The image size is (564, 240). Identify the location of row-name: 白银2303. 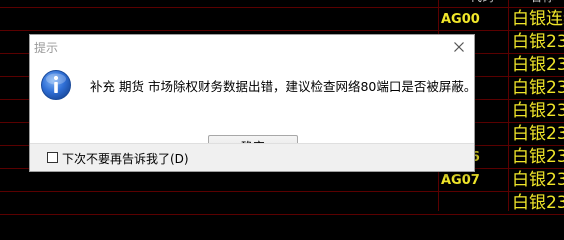
(538, 88).